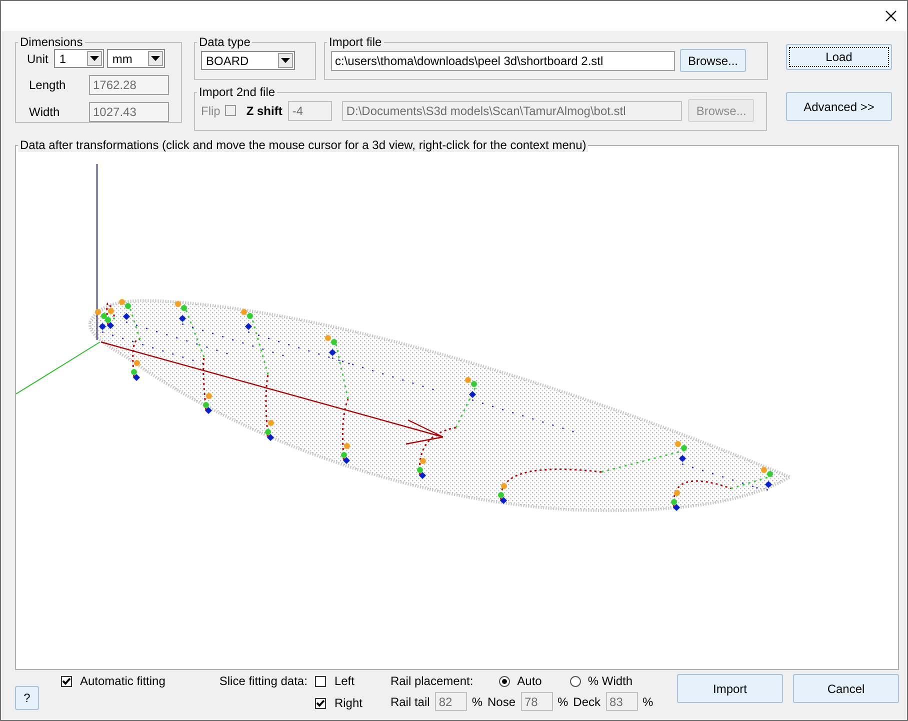 The height and width of the screenshot is (721, 908). Describe the element at coordinates (27, 698) in the screenshot. I see `help-button: ?` at that location.